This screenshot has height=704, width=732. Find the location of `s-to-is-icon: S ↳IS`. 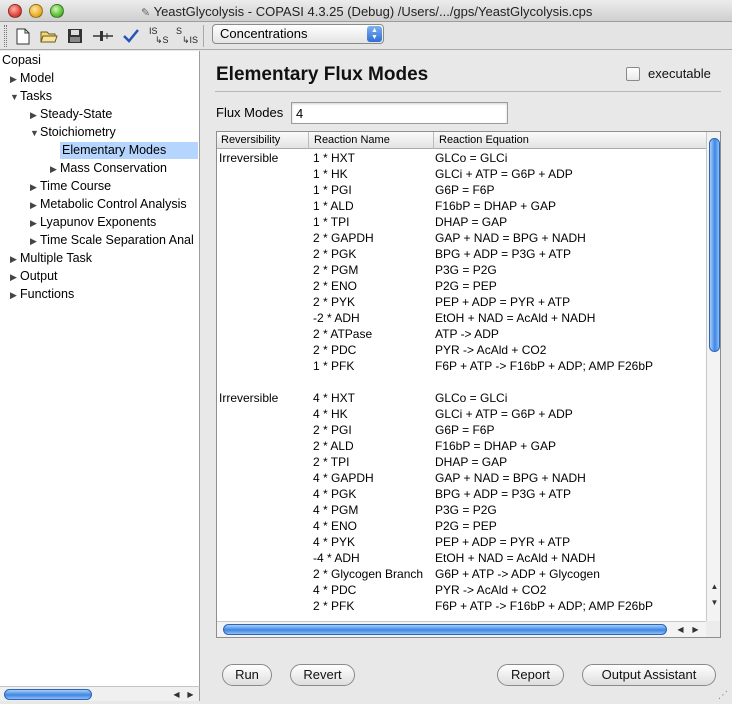

s-to-is-icon: S ↳IS is located at coordinates (185, 36).